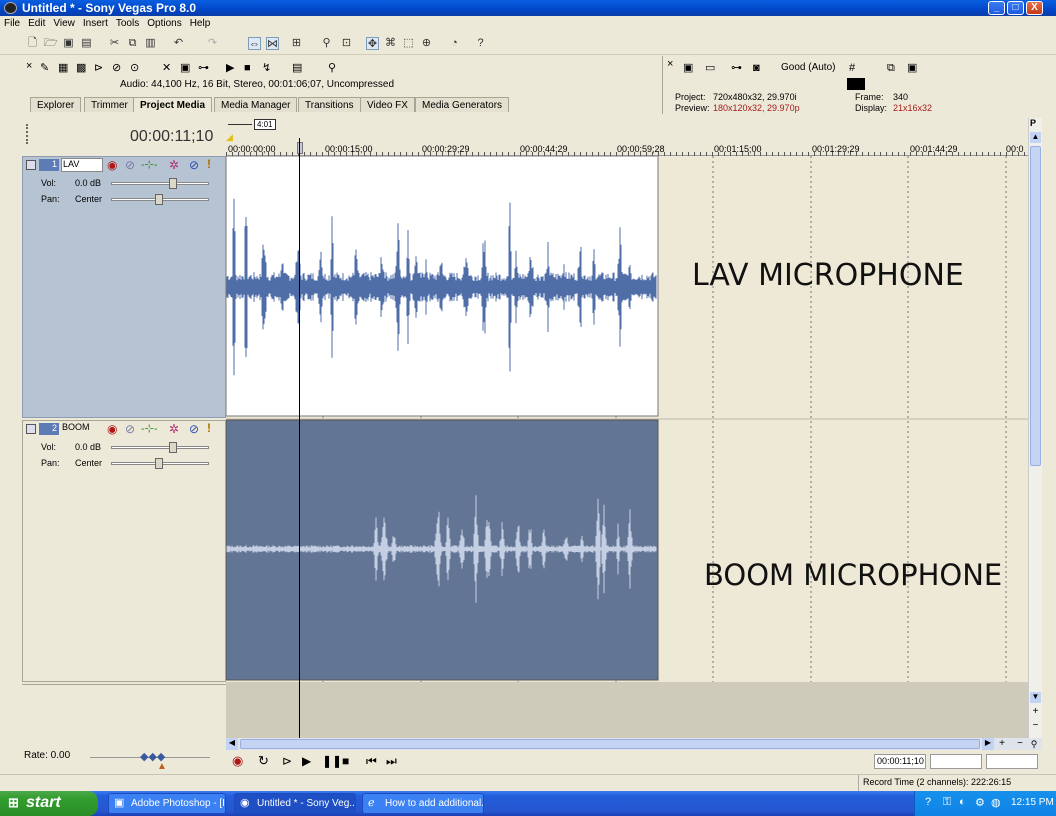 This screenshot has width=1056, height=816. I want to click on invert-phase-icon: ⊘, so click(130, 429).